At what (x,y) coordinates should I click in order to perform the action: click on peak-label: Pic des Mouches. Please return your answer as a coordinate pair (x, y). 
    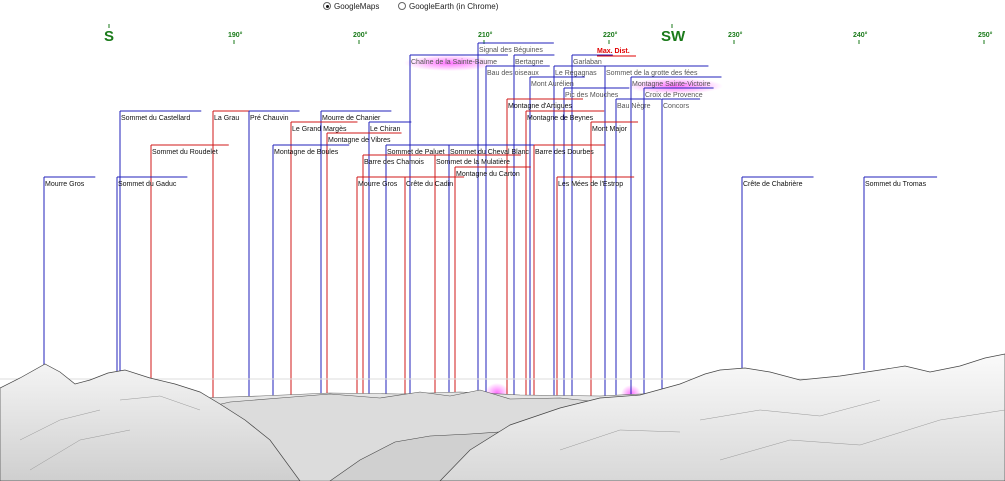
    Looking at the image, I should click on (592, 95).